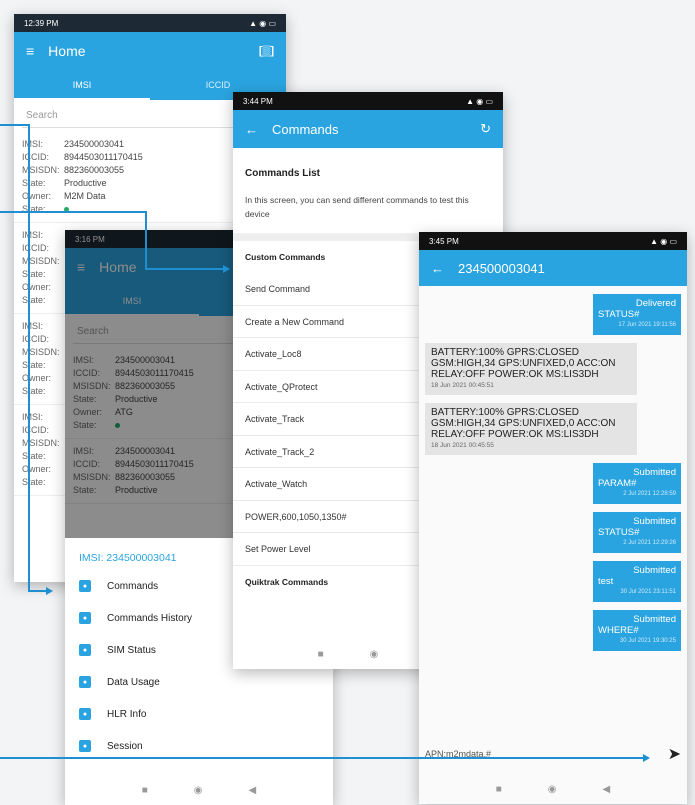 The height and width of the screenshot is (805, 695). I want to click on iccid-value: 8944503011170415, so click(103, 157).